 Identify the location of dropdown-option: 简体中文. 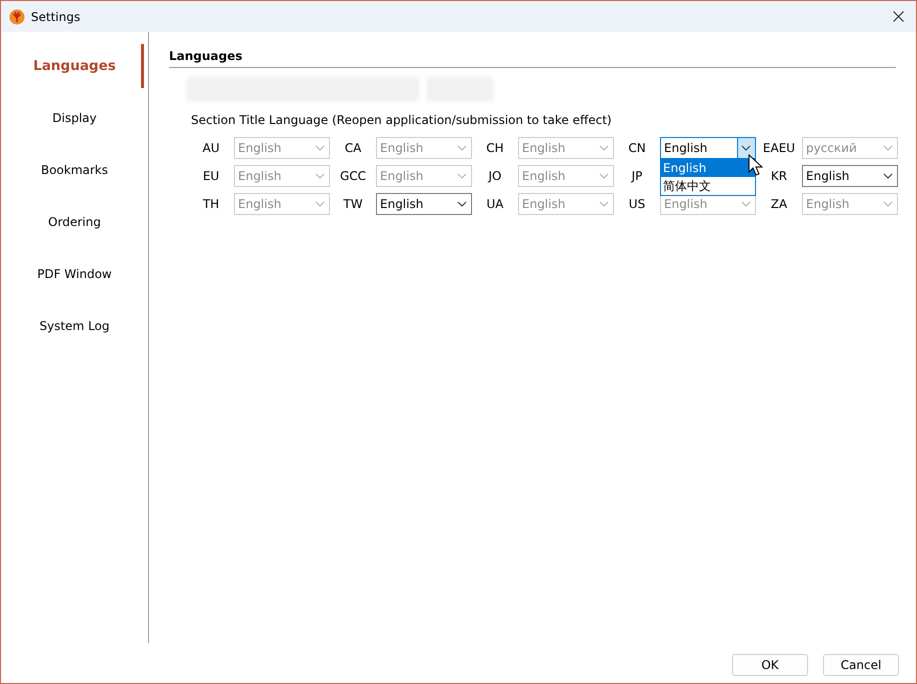
(708, 186).